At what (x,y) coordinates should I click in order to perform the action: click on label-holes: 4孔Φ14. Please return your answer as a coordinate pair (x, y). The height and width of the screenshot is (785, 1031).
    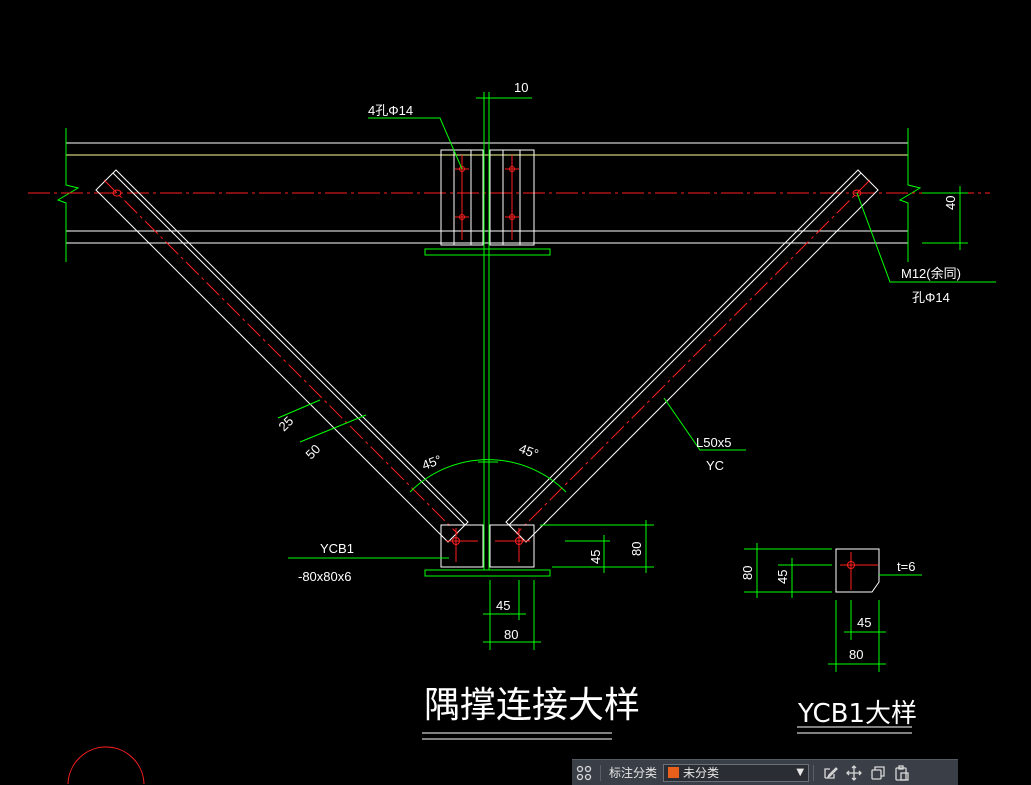
    Looking at the image, I should click on (390, 110).